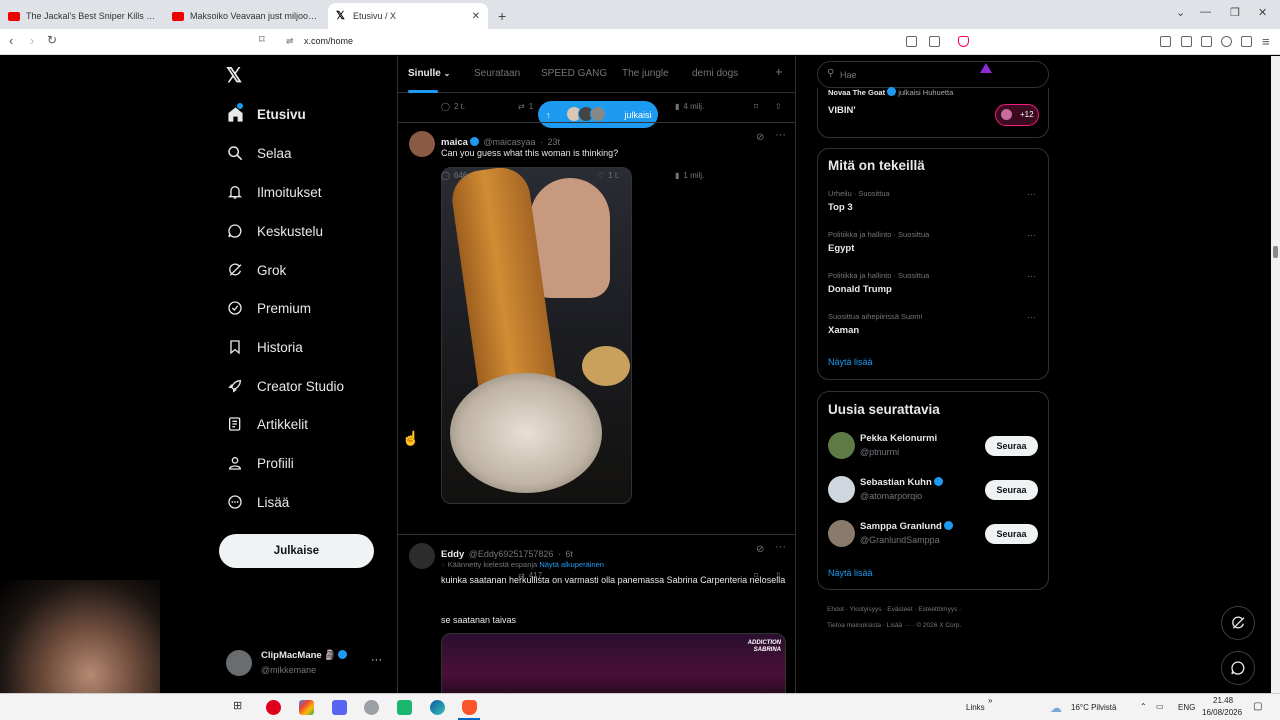 This screenshot has width=1280, height=720. What do you see at coordinates (525, 106) in the screenshot?
I see `repost-stat: ⇄ 1` at bounding box center [525, 106].